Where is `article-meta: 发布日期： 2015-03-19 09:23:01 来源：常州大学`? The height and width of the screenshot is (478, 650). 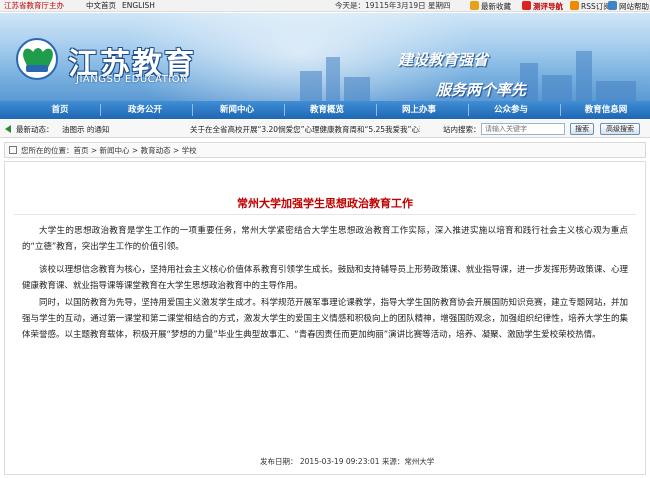 article-meta: 发布日期： 2015-03-19 09:23:01 来源：常州大学 is located at coordinates (347, 461).